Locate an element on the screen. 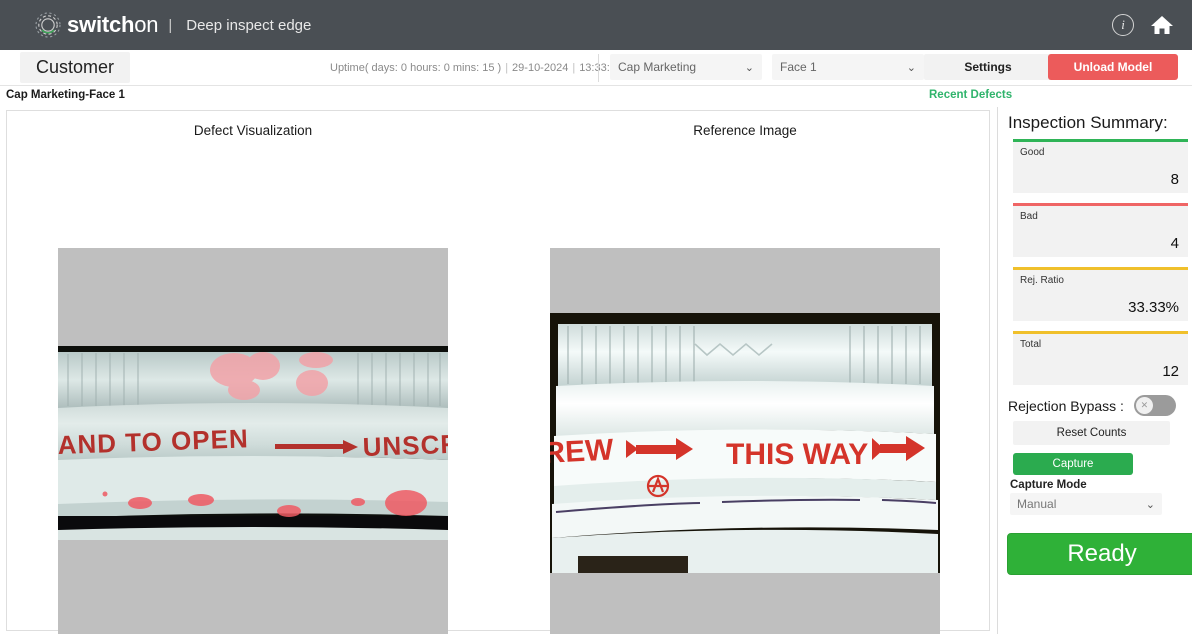 The width and height of the screenshot is (1192, 634). summary-card-value: 8 is located at coordinates (1174, 179).